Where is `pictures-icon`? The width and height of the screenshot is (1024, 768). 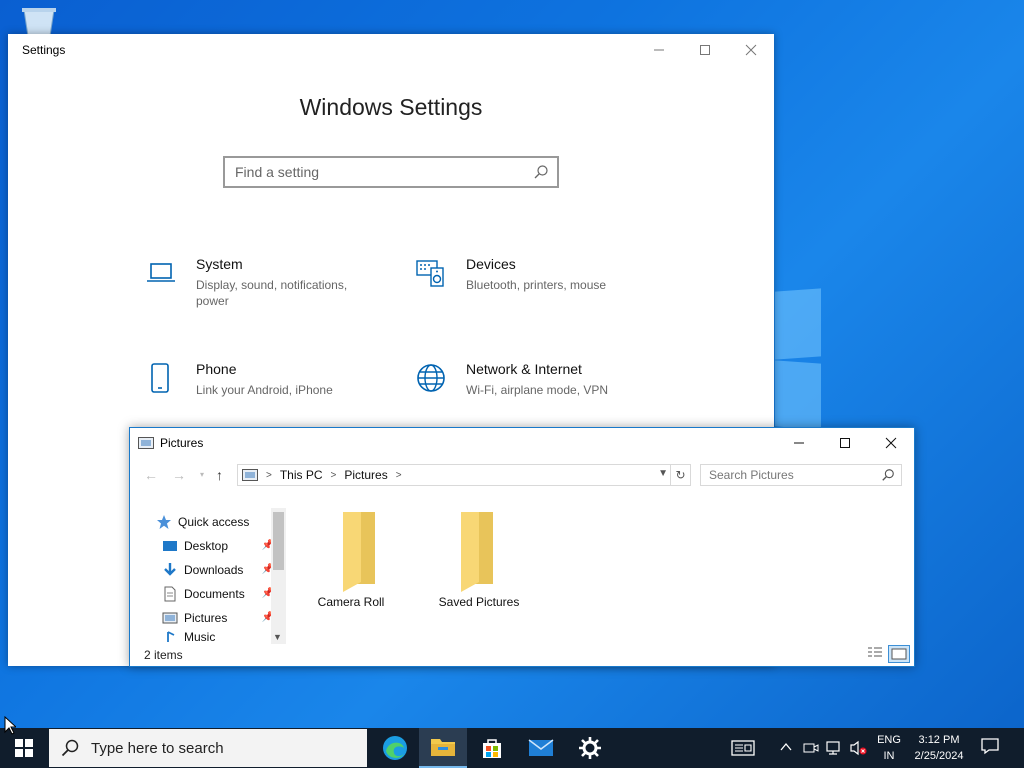 pictures-icon is located at coordinates (170, 618).